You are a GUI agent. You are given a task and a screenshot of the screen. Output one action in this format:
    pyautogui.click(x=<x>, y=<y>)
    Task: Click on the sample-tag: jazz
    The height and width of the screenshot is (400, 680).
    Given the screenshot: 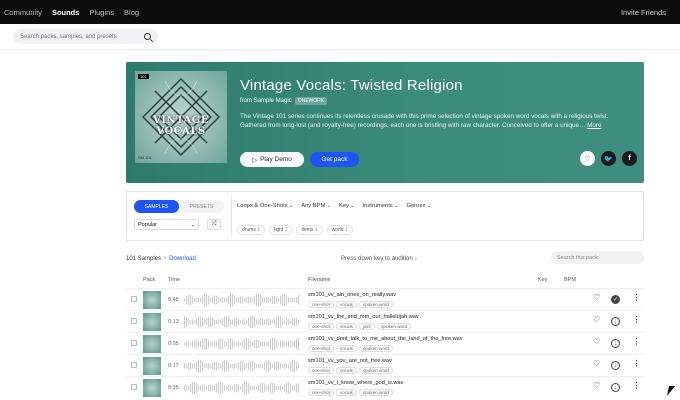 What is the action you would take?
    pyautogui.click(x=367, y=326)
    